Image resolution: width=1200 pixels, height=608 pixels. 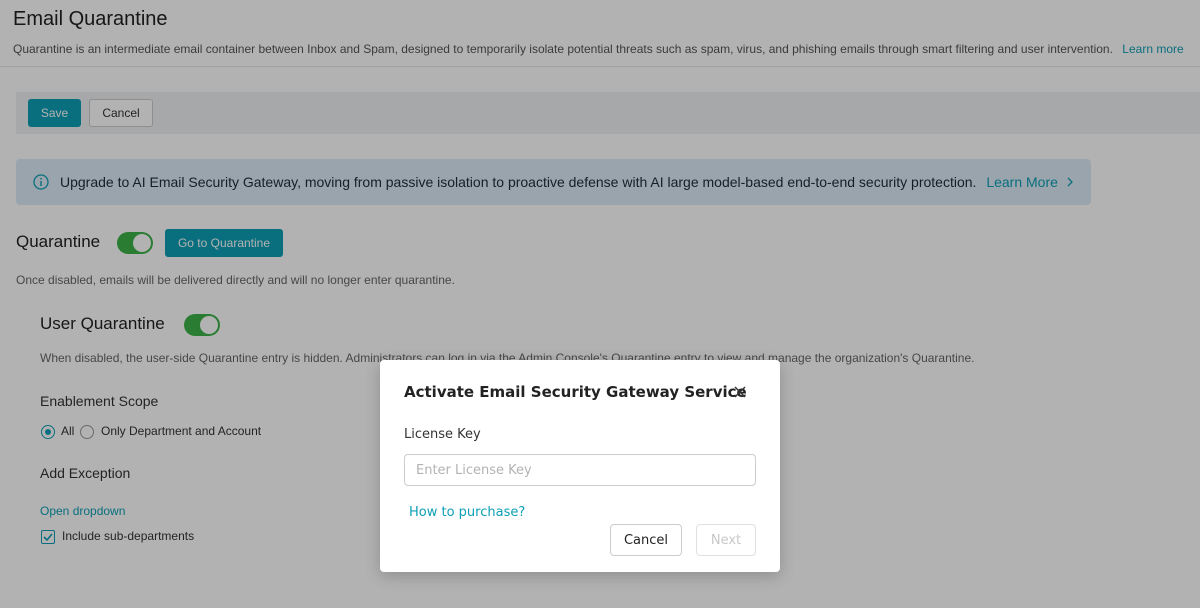 What do you see at coordinates (575, 392) in the screenshot?
I see `dialog-title: Activate Email Security Gateway Service` at bounding box center [575, 392].